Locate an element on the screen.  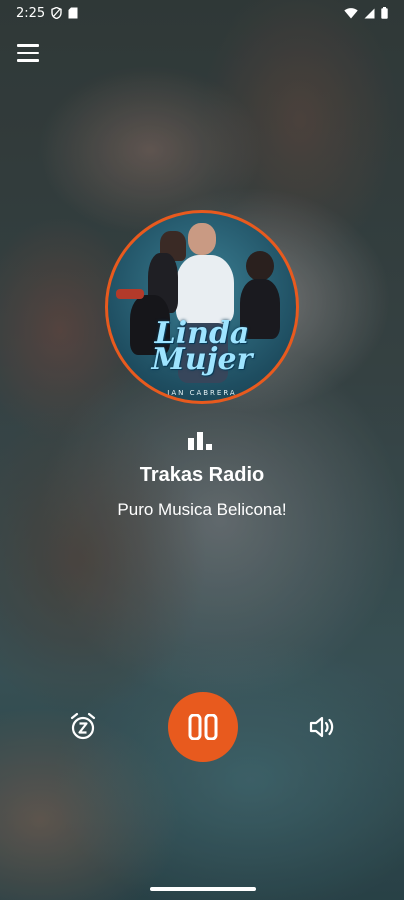
sd-card-icon is located at coordinates (73, 13).